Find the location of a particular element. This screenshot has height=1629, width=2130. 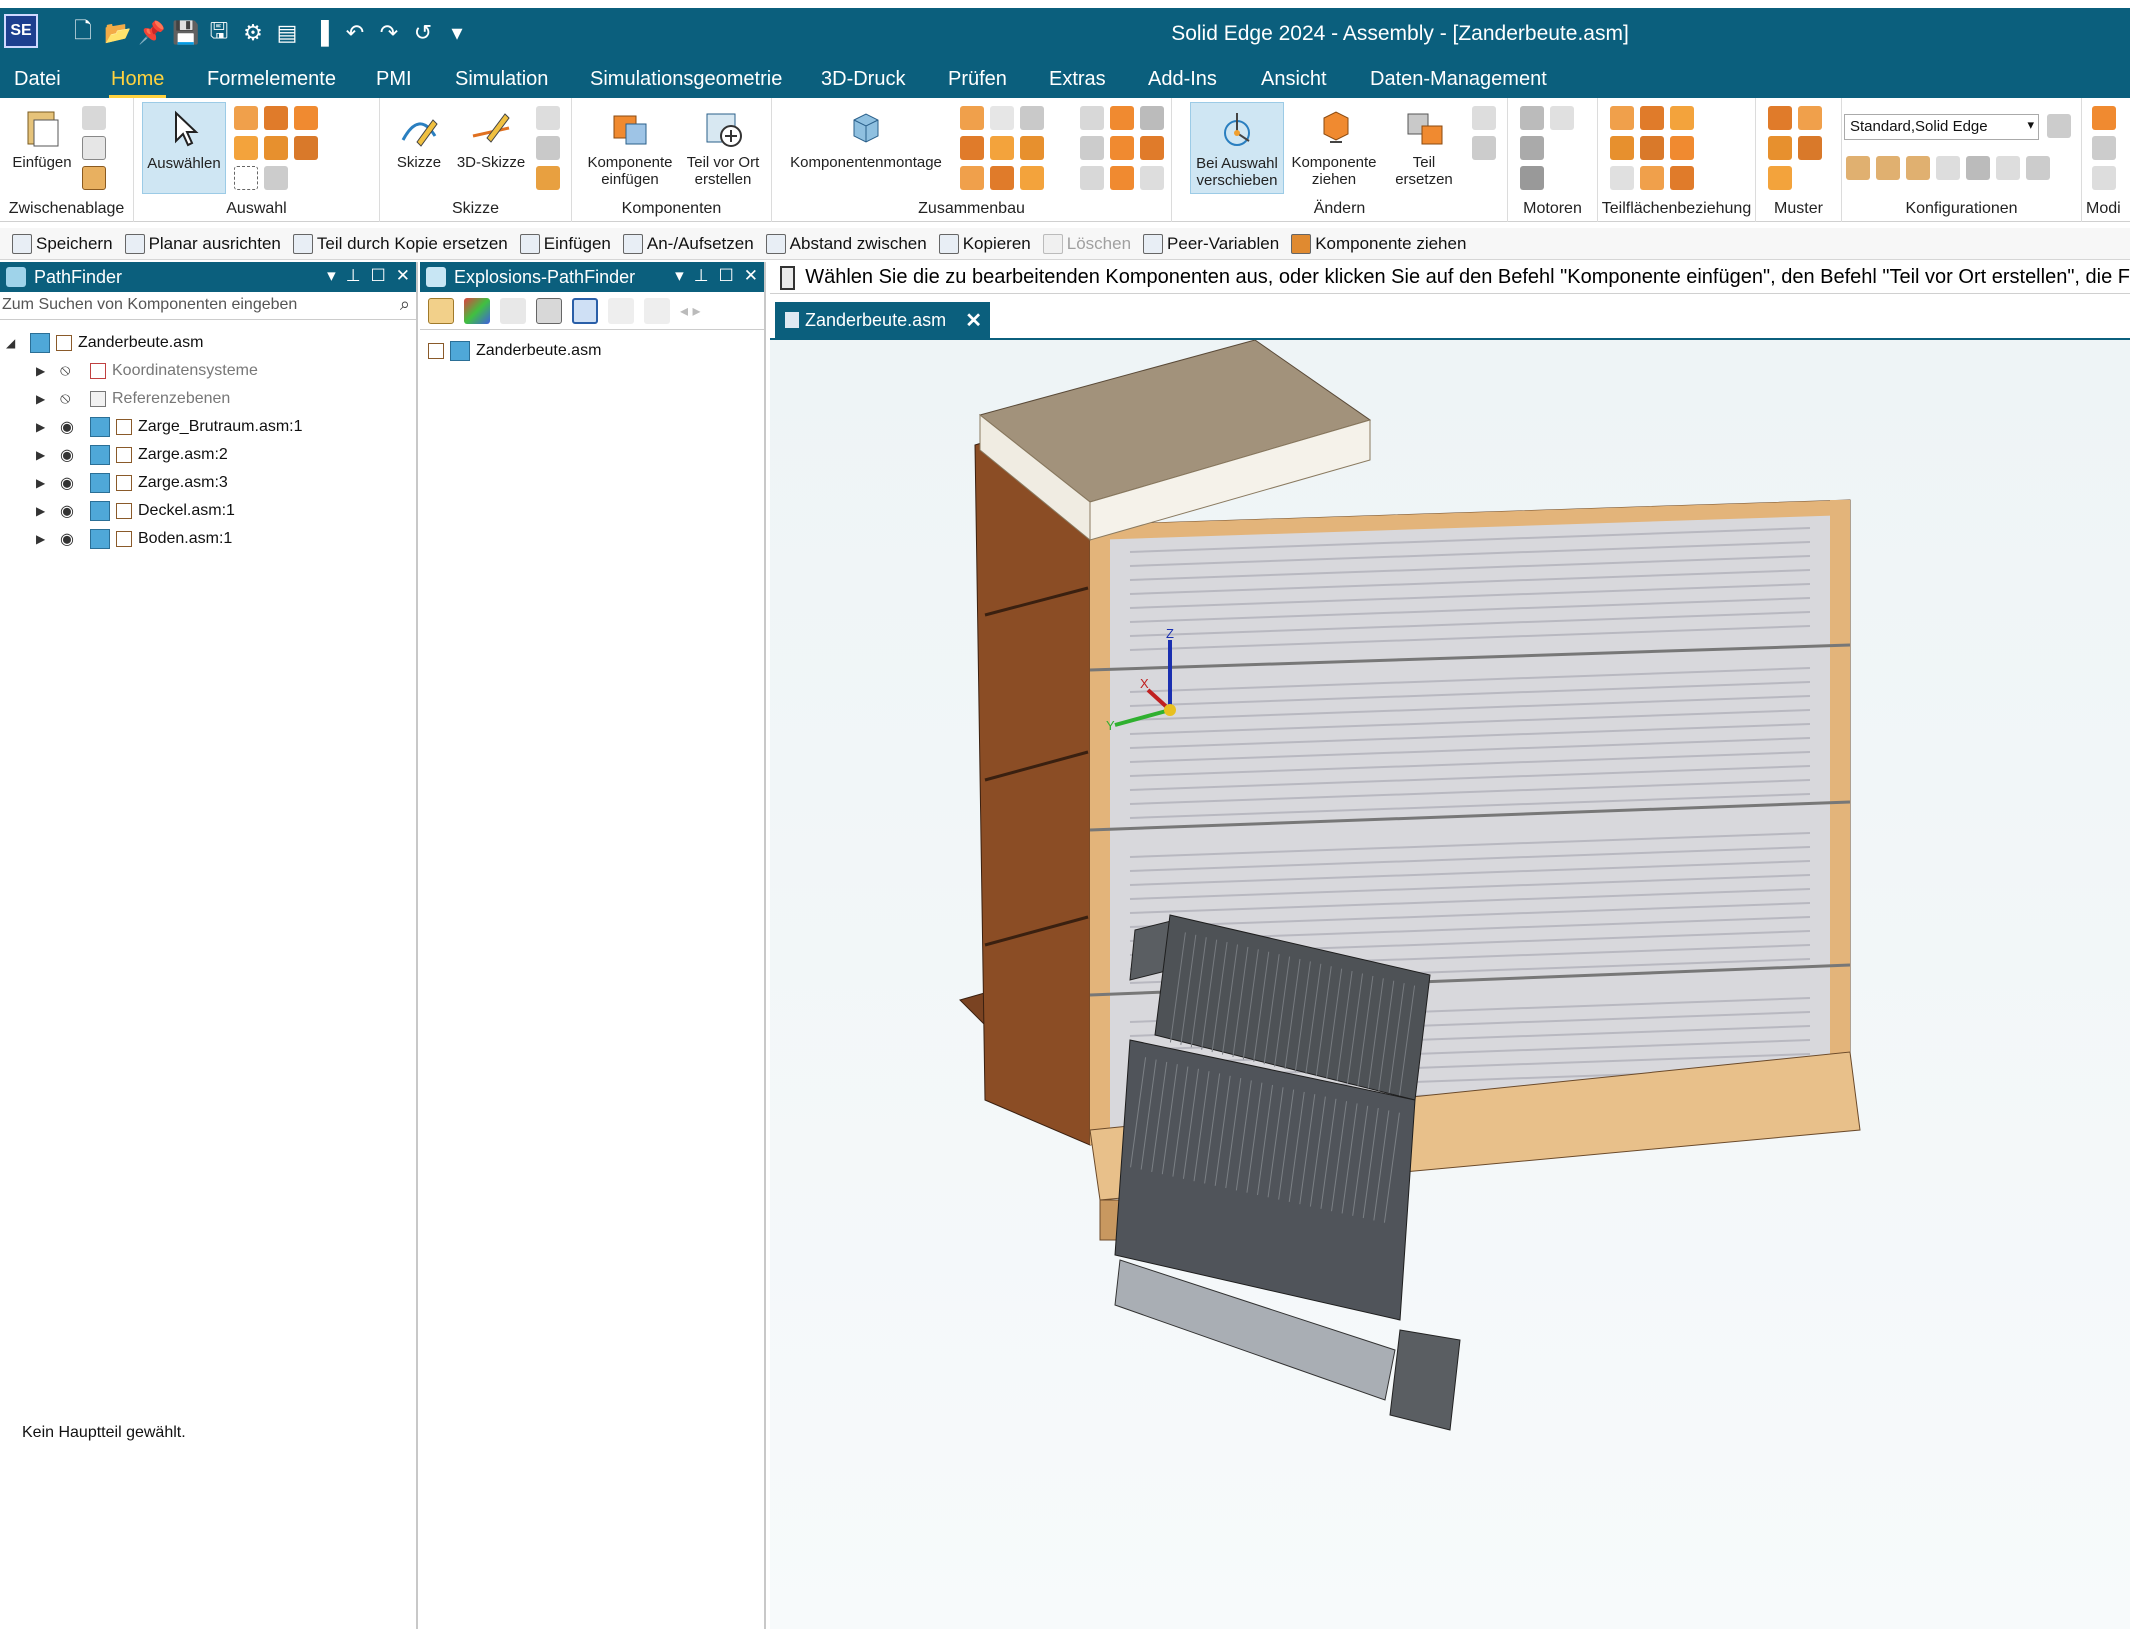

hand-icon is located at coordinates (1562, 118).